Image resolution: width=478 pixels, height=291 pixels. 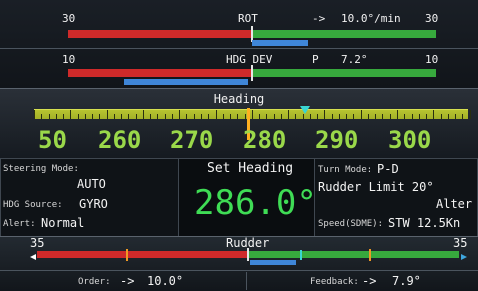 What do you see at coordinates (33, 257) in the screenshot?
I see `port-arrow-icon` at bounding box center [33, 257].